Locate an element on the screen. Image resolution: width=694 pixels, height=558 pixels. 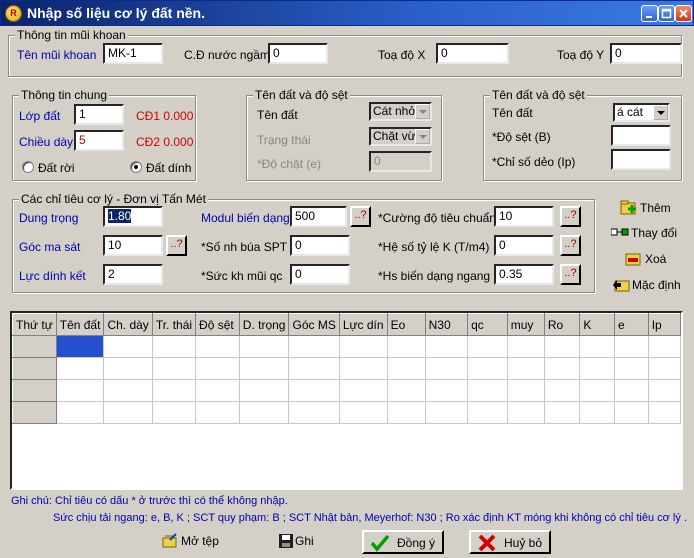
soil-mid-name-select: Cát nhỏ is located at coordinates (400, 111).